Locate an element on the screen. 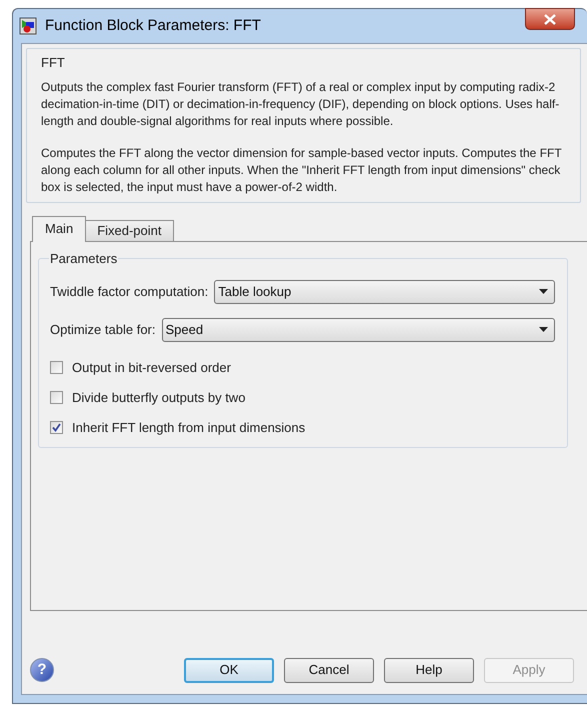  field-label: Twiddle factor computation: is located at coordinates (129, 291).